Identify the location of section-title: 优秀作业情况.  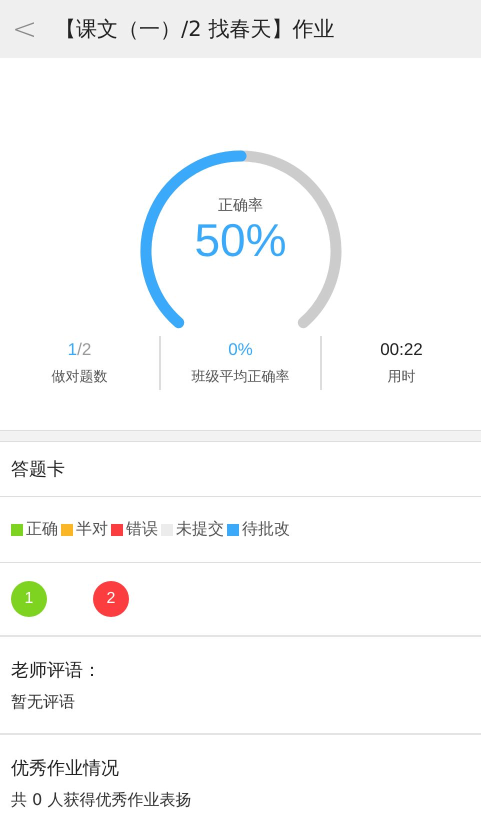
(65, 768).